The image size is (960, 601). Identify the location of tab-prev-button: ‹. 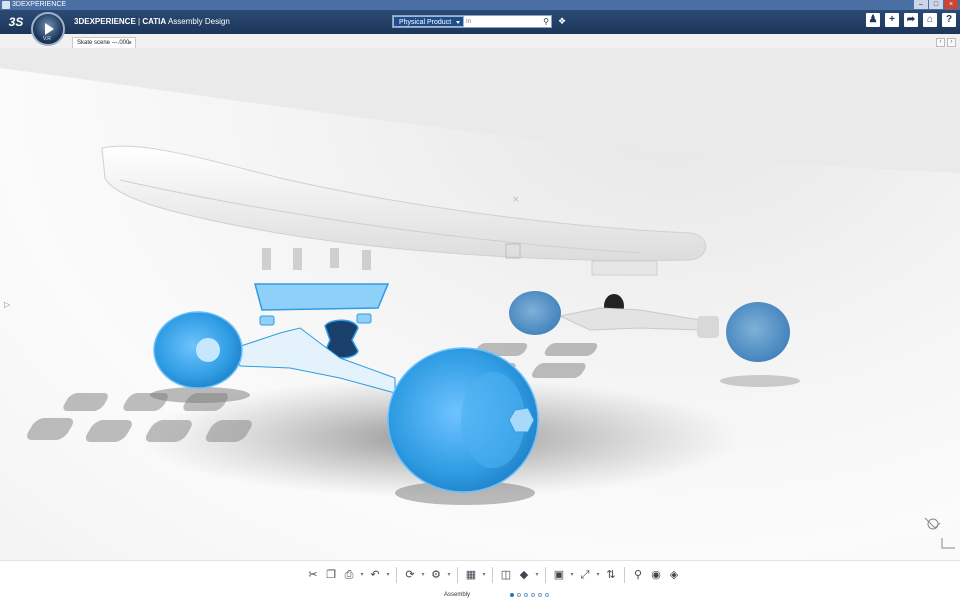
(940, 42).